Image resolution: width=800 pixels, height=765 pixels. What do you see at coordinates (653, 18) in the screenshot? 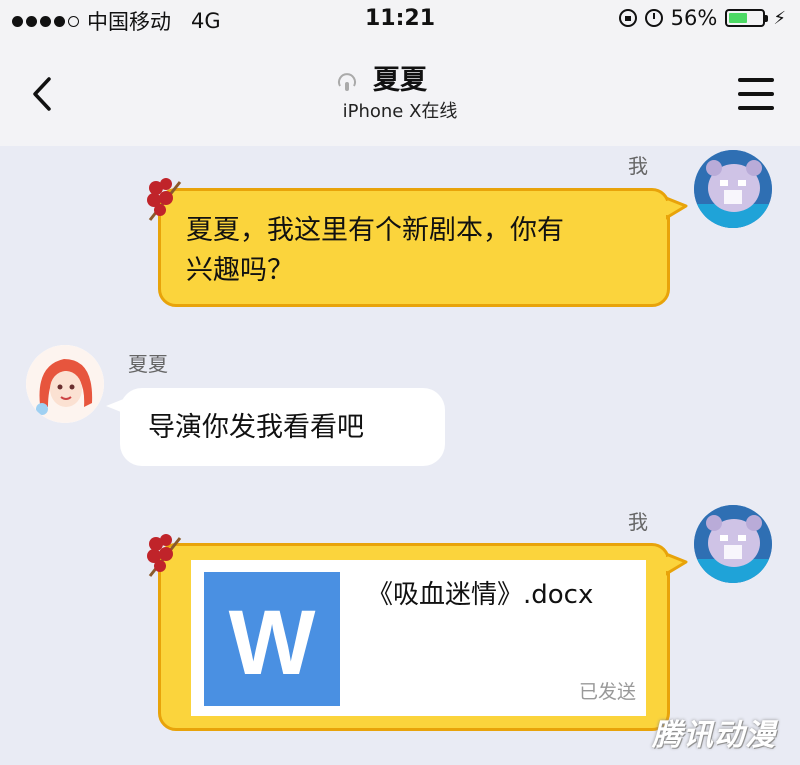
I see `alarm-icon` at bounding box center [653, 18].